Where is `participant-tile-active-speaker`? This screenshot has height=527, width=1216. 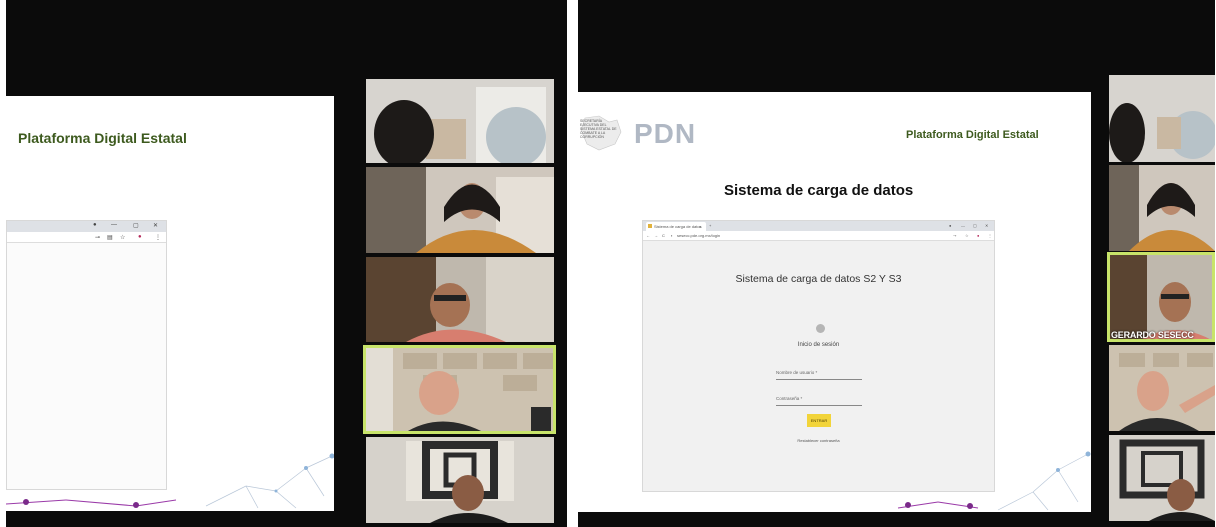
participant-tile-active-speaker is located at coordinates (459, 389).